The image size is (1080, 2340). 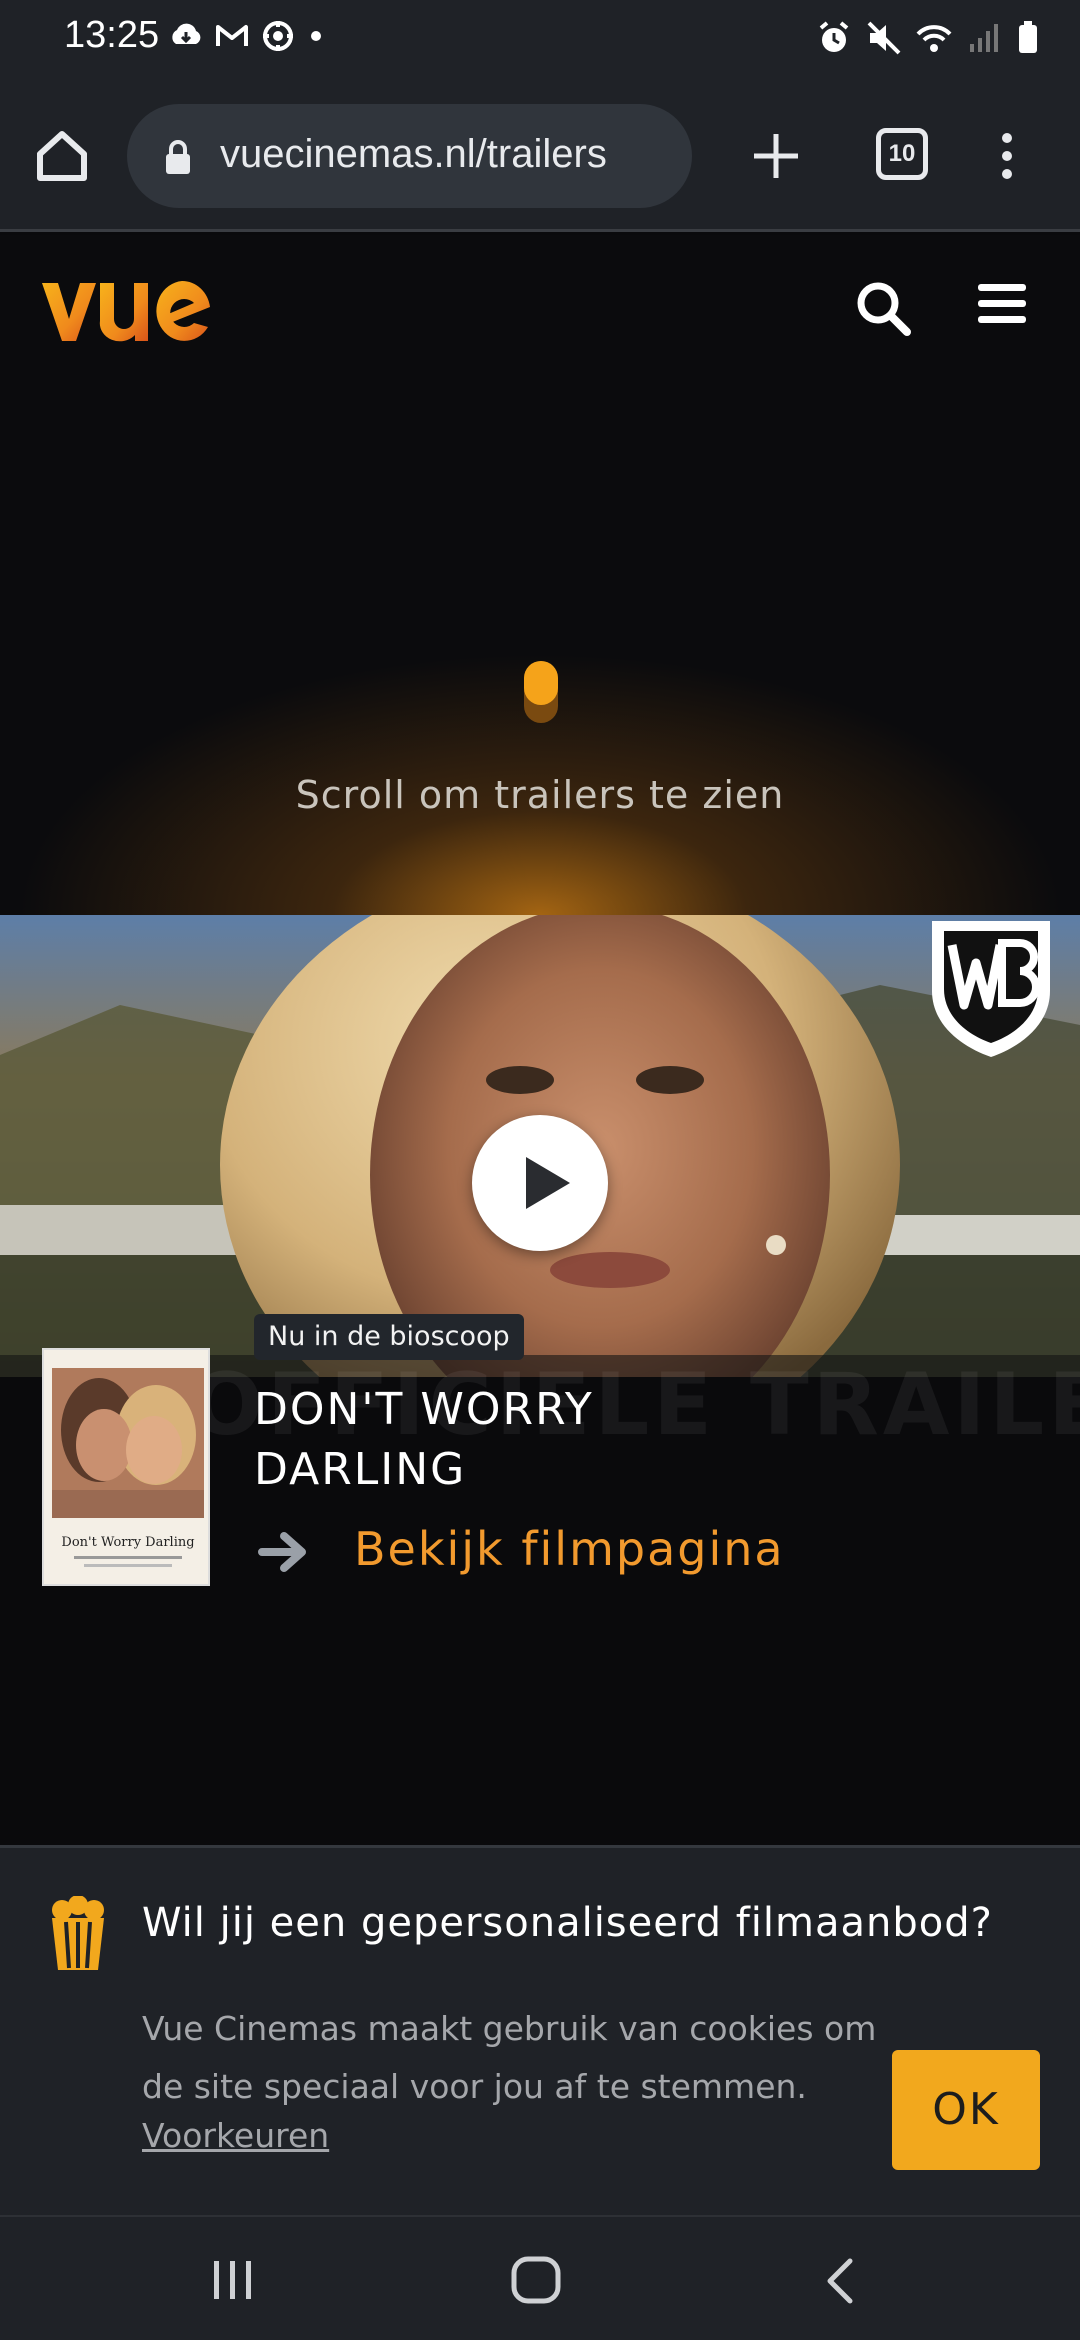 I want to click on play-icon, so click(x=548, y=1183).